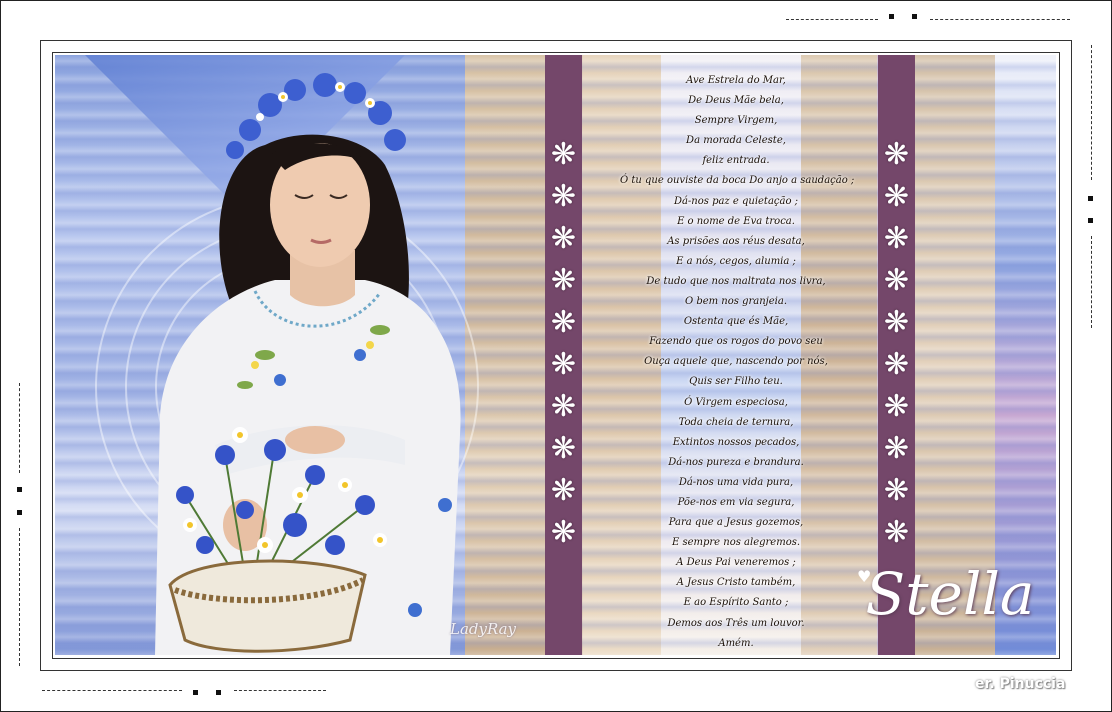  I want to click on poem-line: Dá-nos pureza e brandura., so click(736, 462).